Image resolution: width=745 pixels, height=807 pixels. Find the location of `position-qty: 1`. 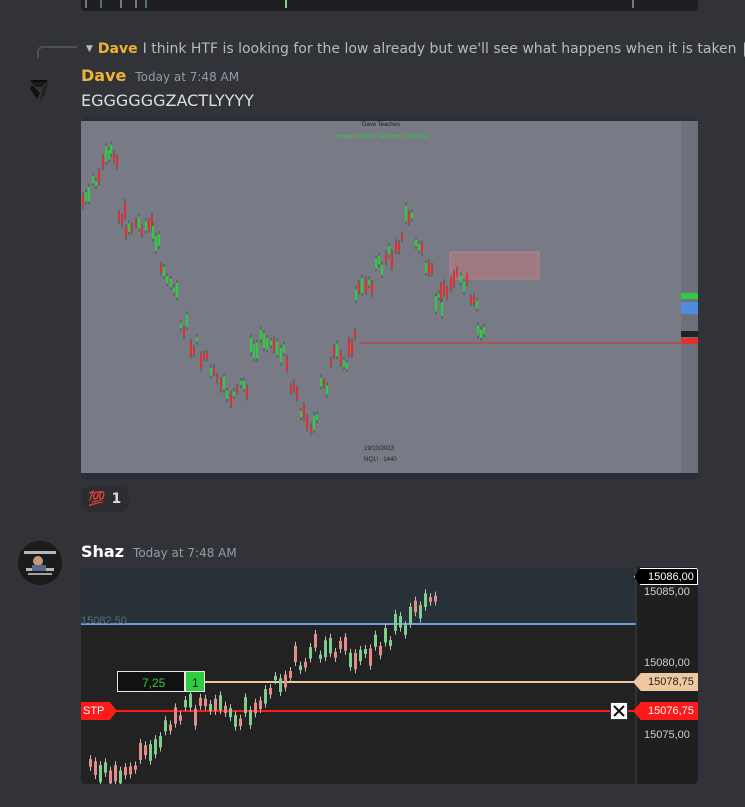

position-qty: 1 is located at coordinates (195, 683).